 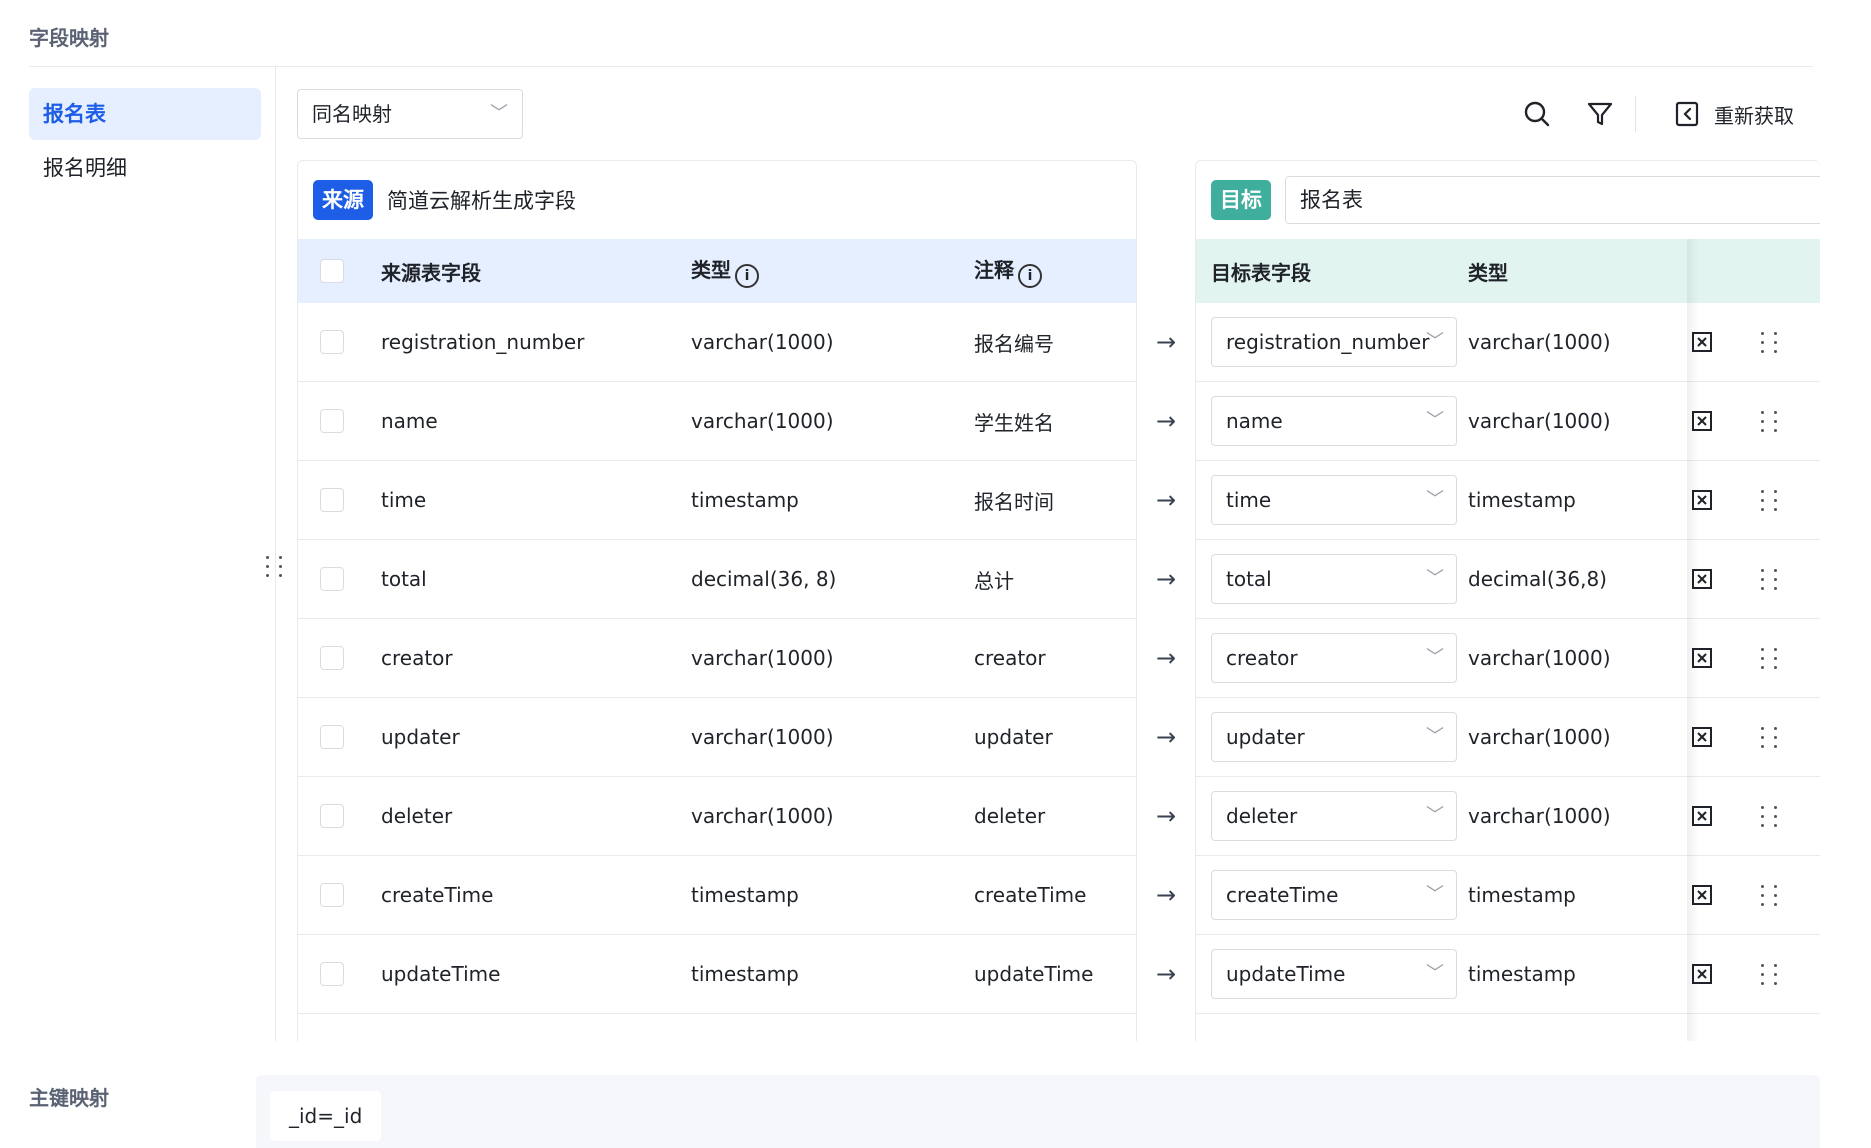 I want to click on target-field-value: time, so click(x=1249, y=500).